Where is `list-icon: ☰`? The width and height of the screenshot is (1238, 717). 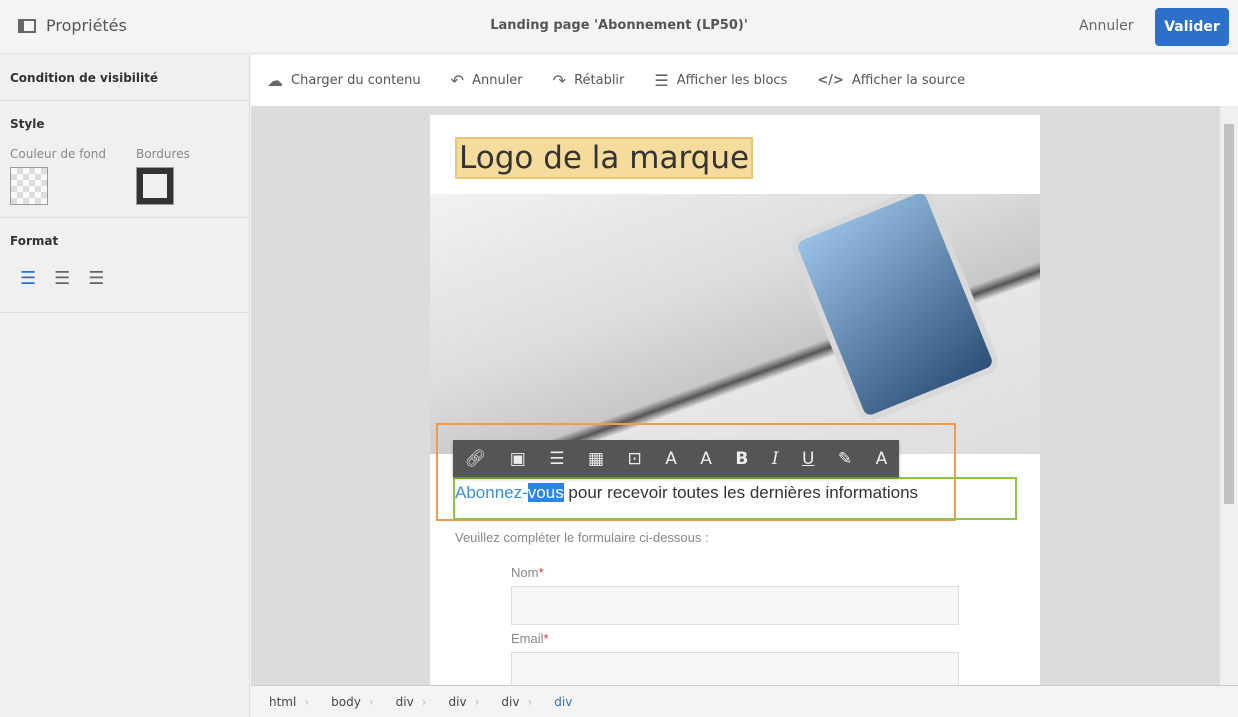
list-icon: ☰ is located at coordinates (661, 80).